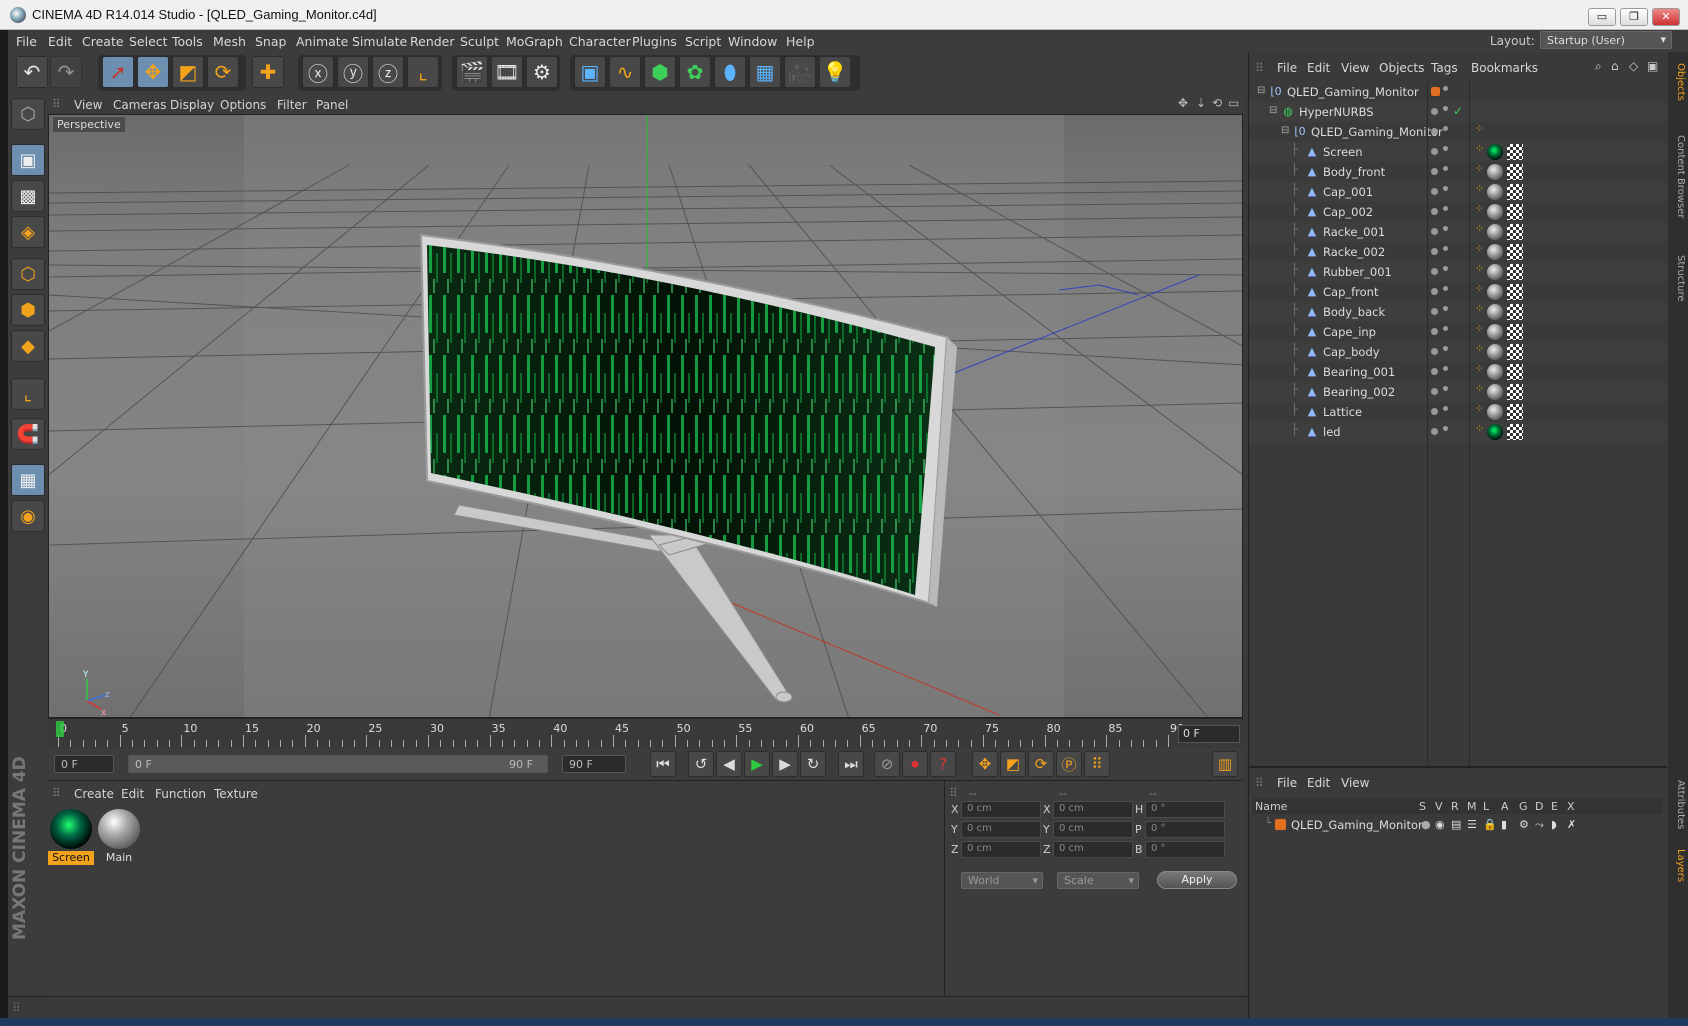 This screenshot has width=1688, height=1026. What do you see at coordinates (730, 72) in the screenshot?
I see `add-deformer-button: ⬮` at bounding box center [730, 72].